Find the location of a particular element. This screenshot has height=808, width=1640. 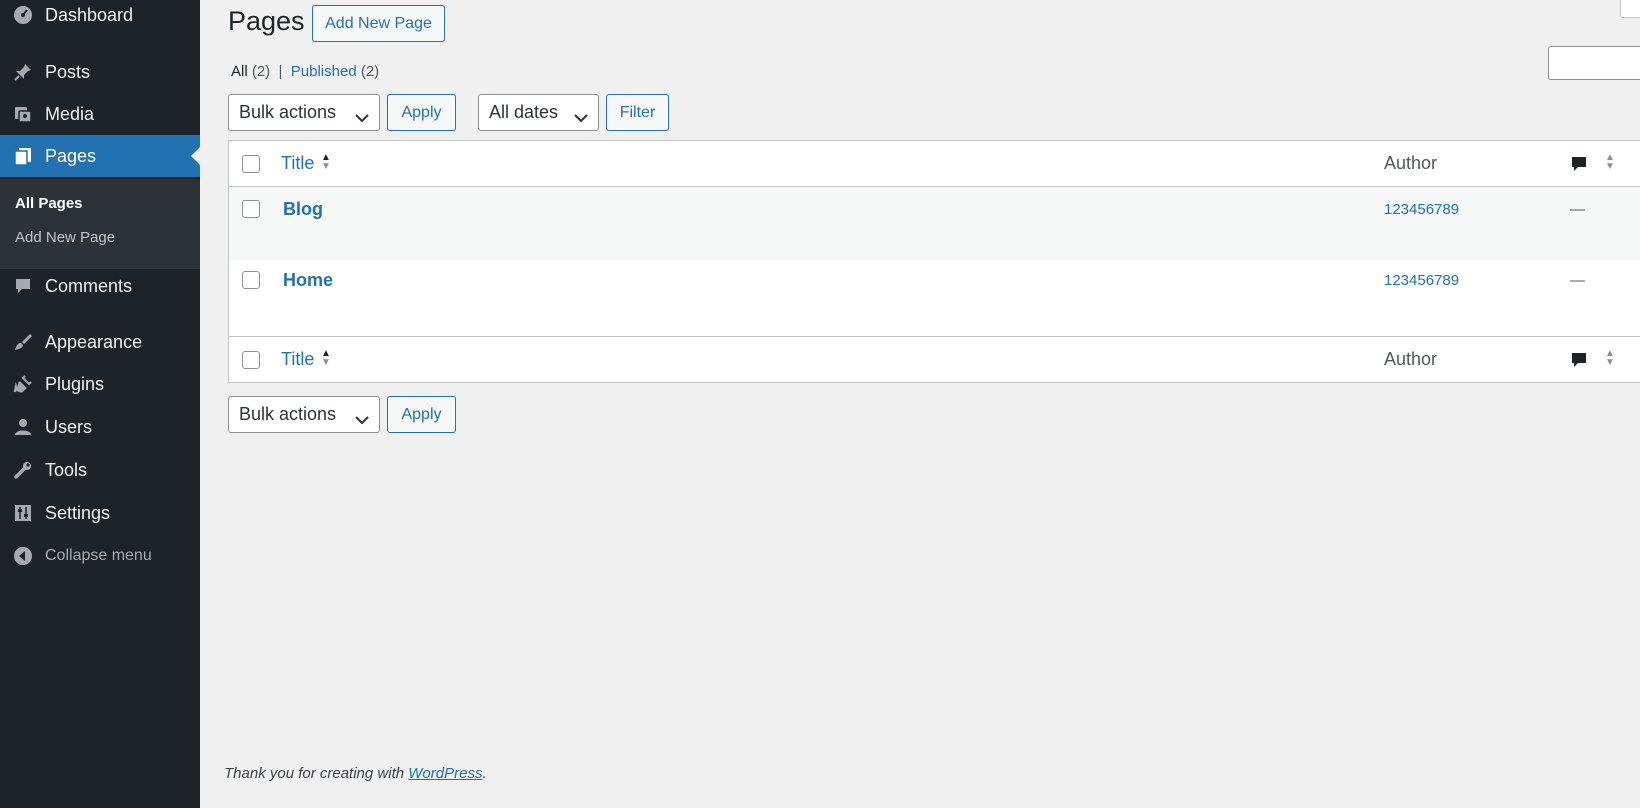

menu-label-appearance: Appearance is located at coordinates (94, 341).